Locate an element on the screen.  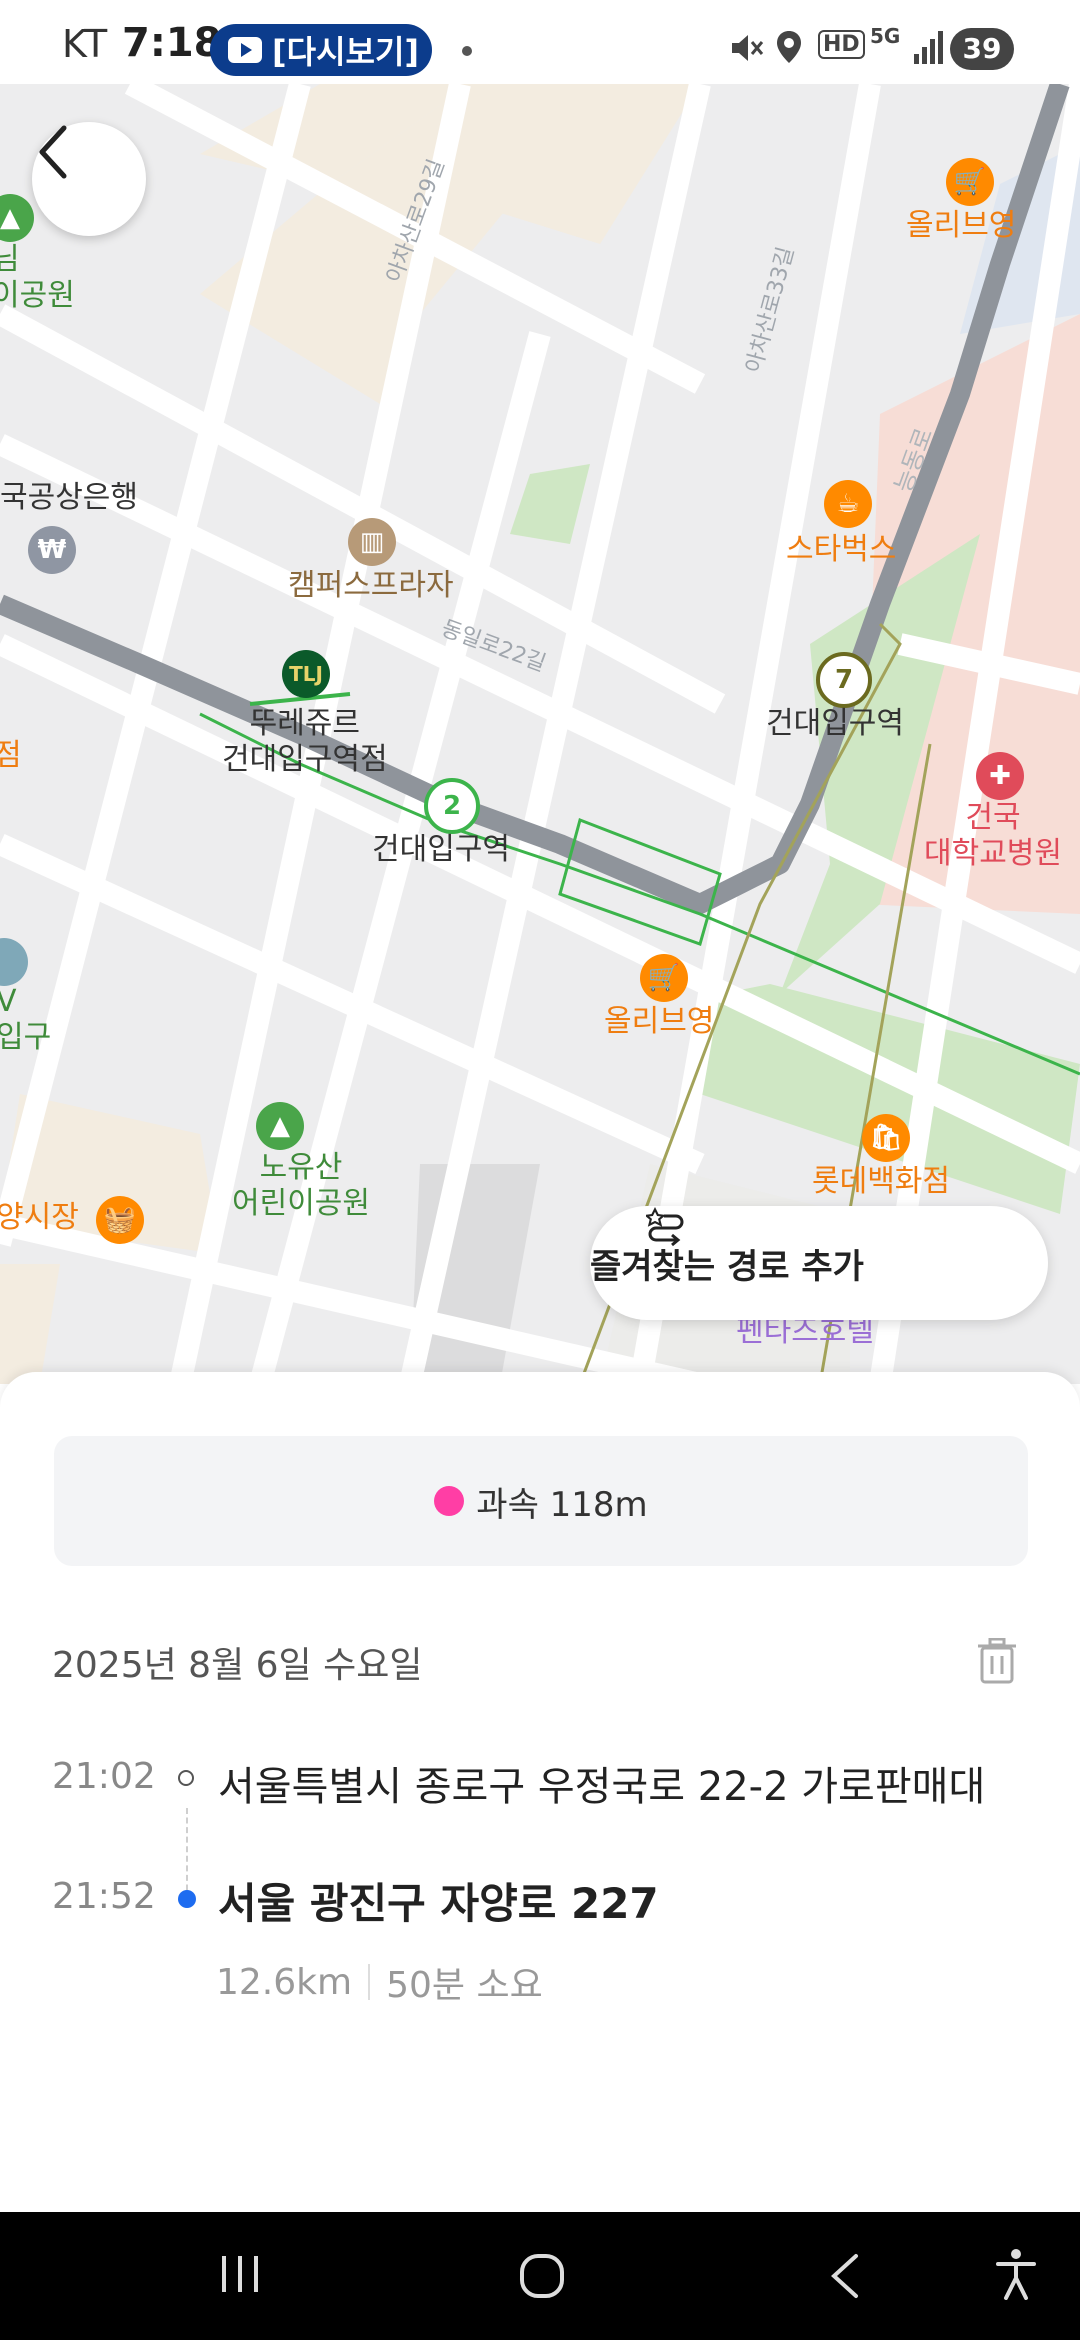
place-market: 양시장 is located at coordinates (39, 1218).